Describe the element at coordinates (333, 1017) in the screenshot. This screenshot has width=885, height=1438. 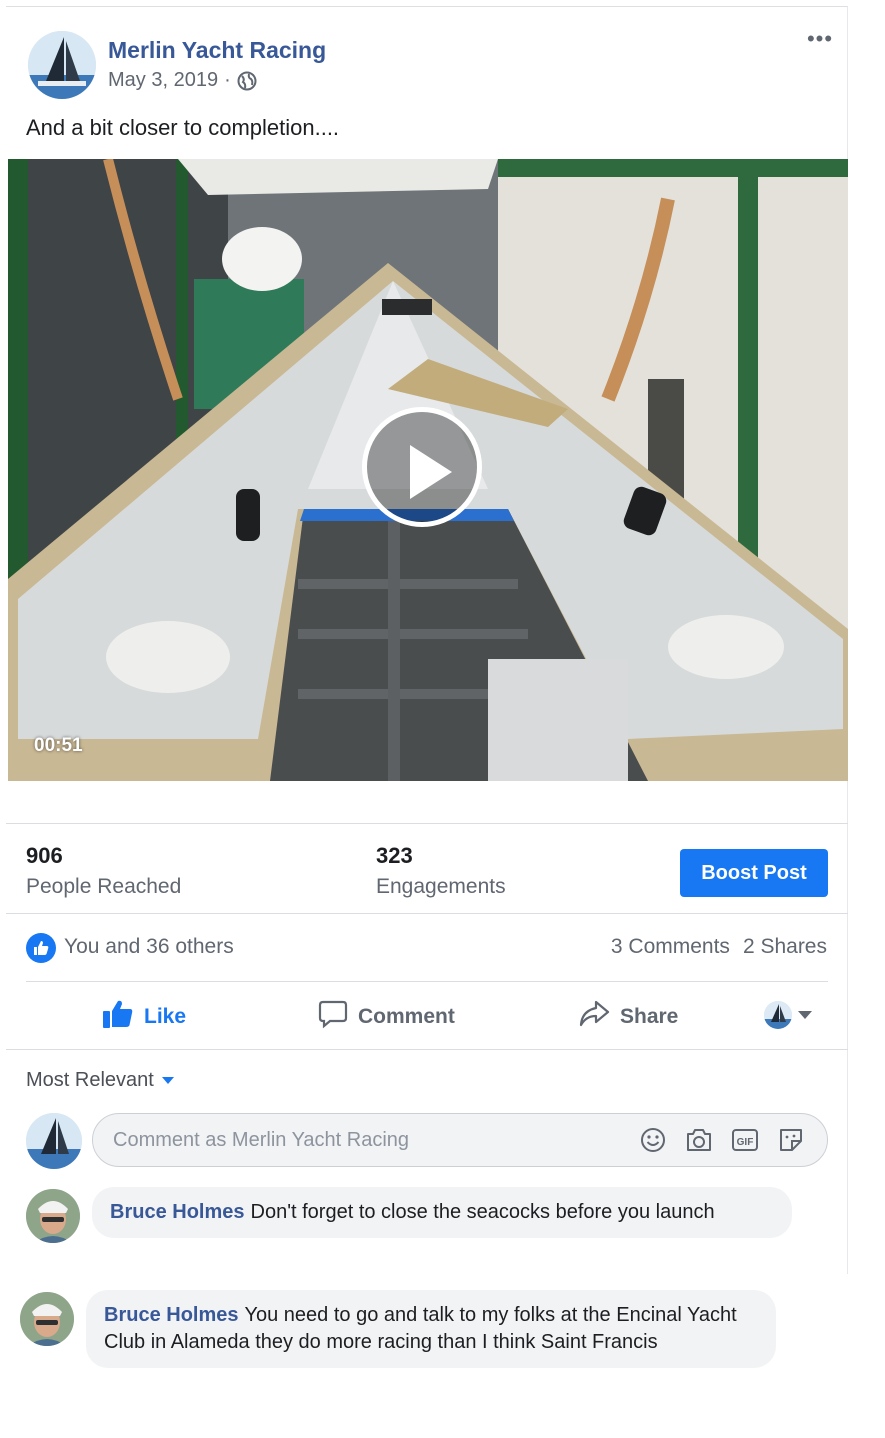
I see `speech-bubble-icon` at that location.